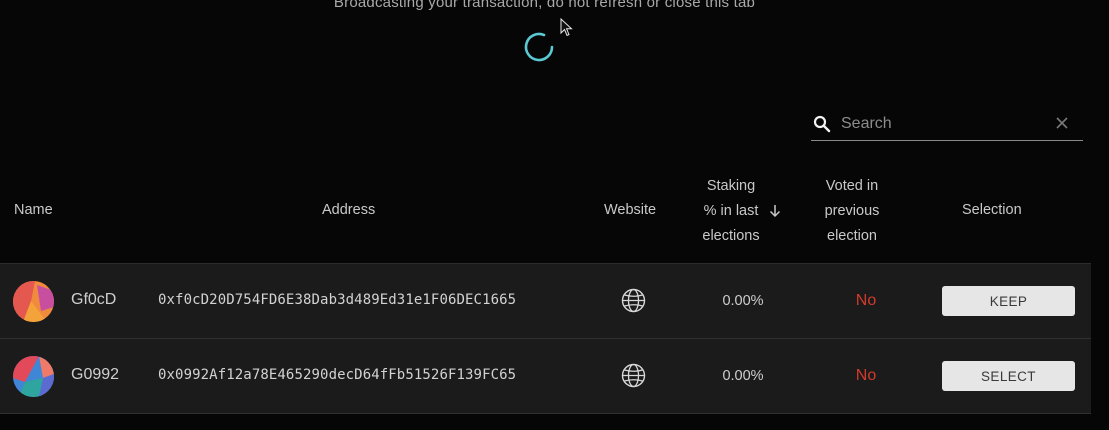 Image resolution: width=1109 pixels, height=430 pixels. Describe the element at coordinates (349, 210) in the screenshot. I see `column-header-address: Address` at that location.